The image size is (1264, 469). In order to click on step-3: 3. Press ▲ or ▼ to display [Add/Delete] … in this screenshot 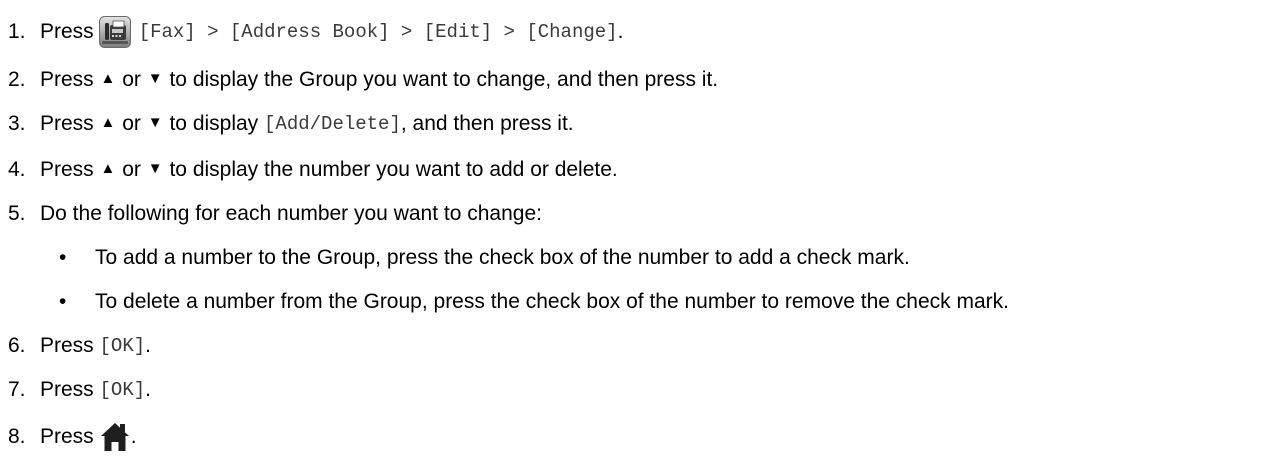, I will do `click(291, 124)`.